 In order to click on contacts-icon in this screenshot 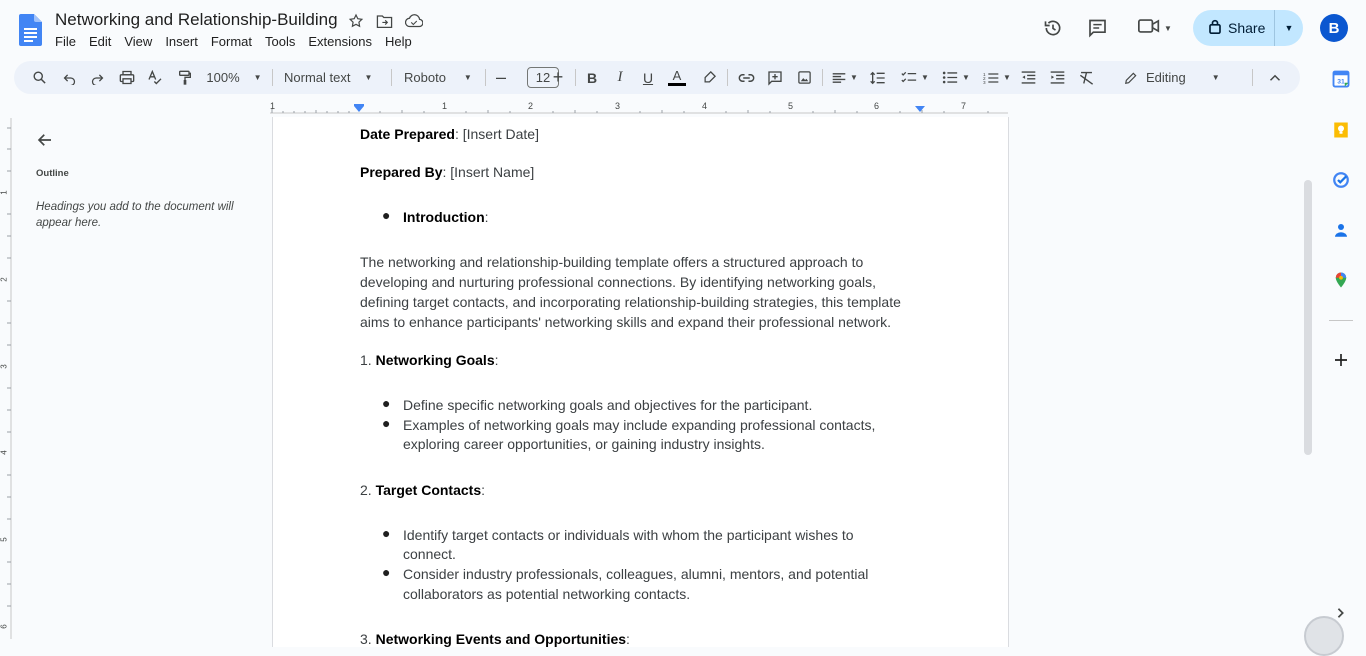, I will do `click(1341, 230)`.